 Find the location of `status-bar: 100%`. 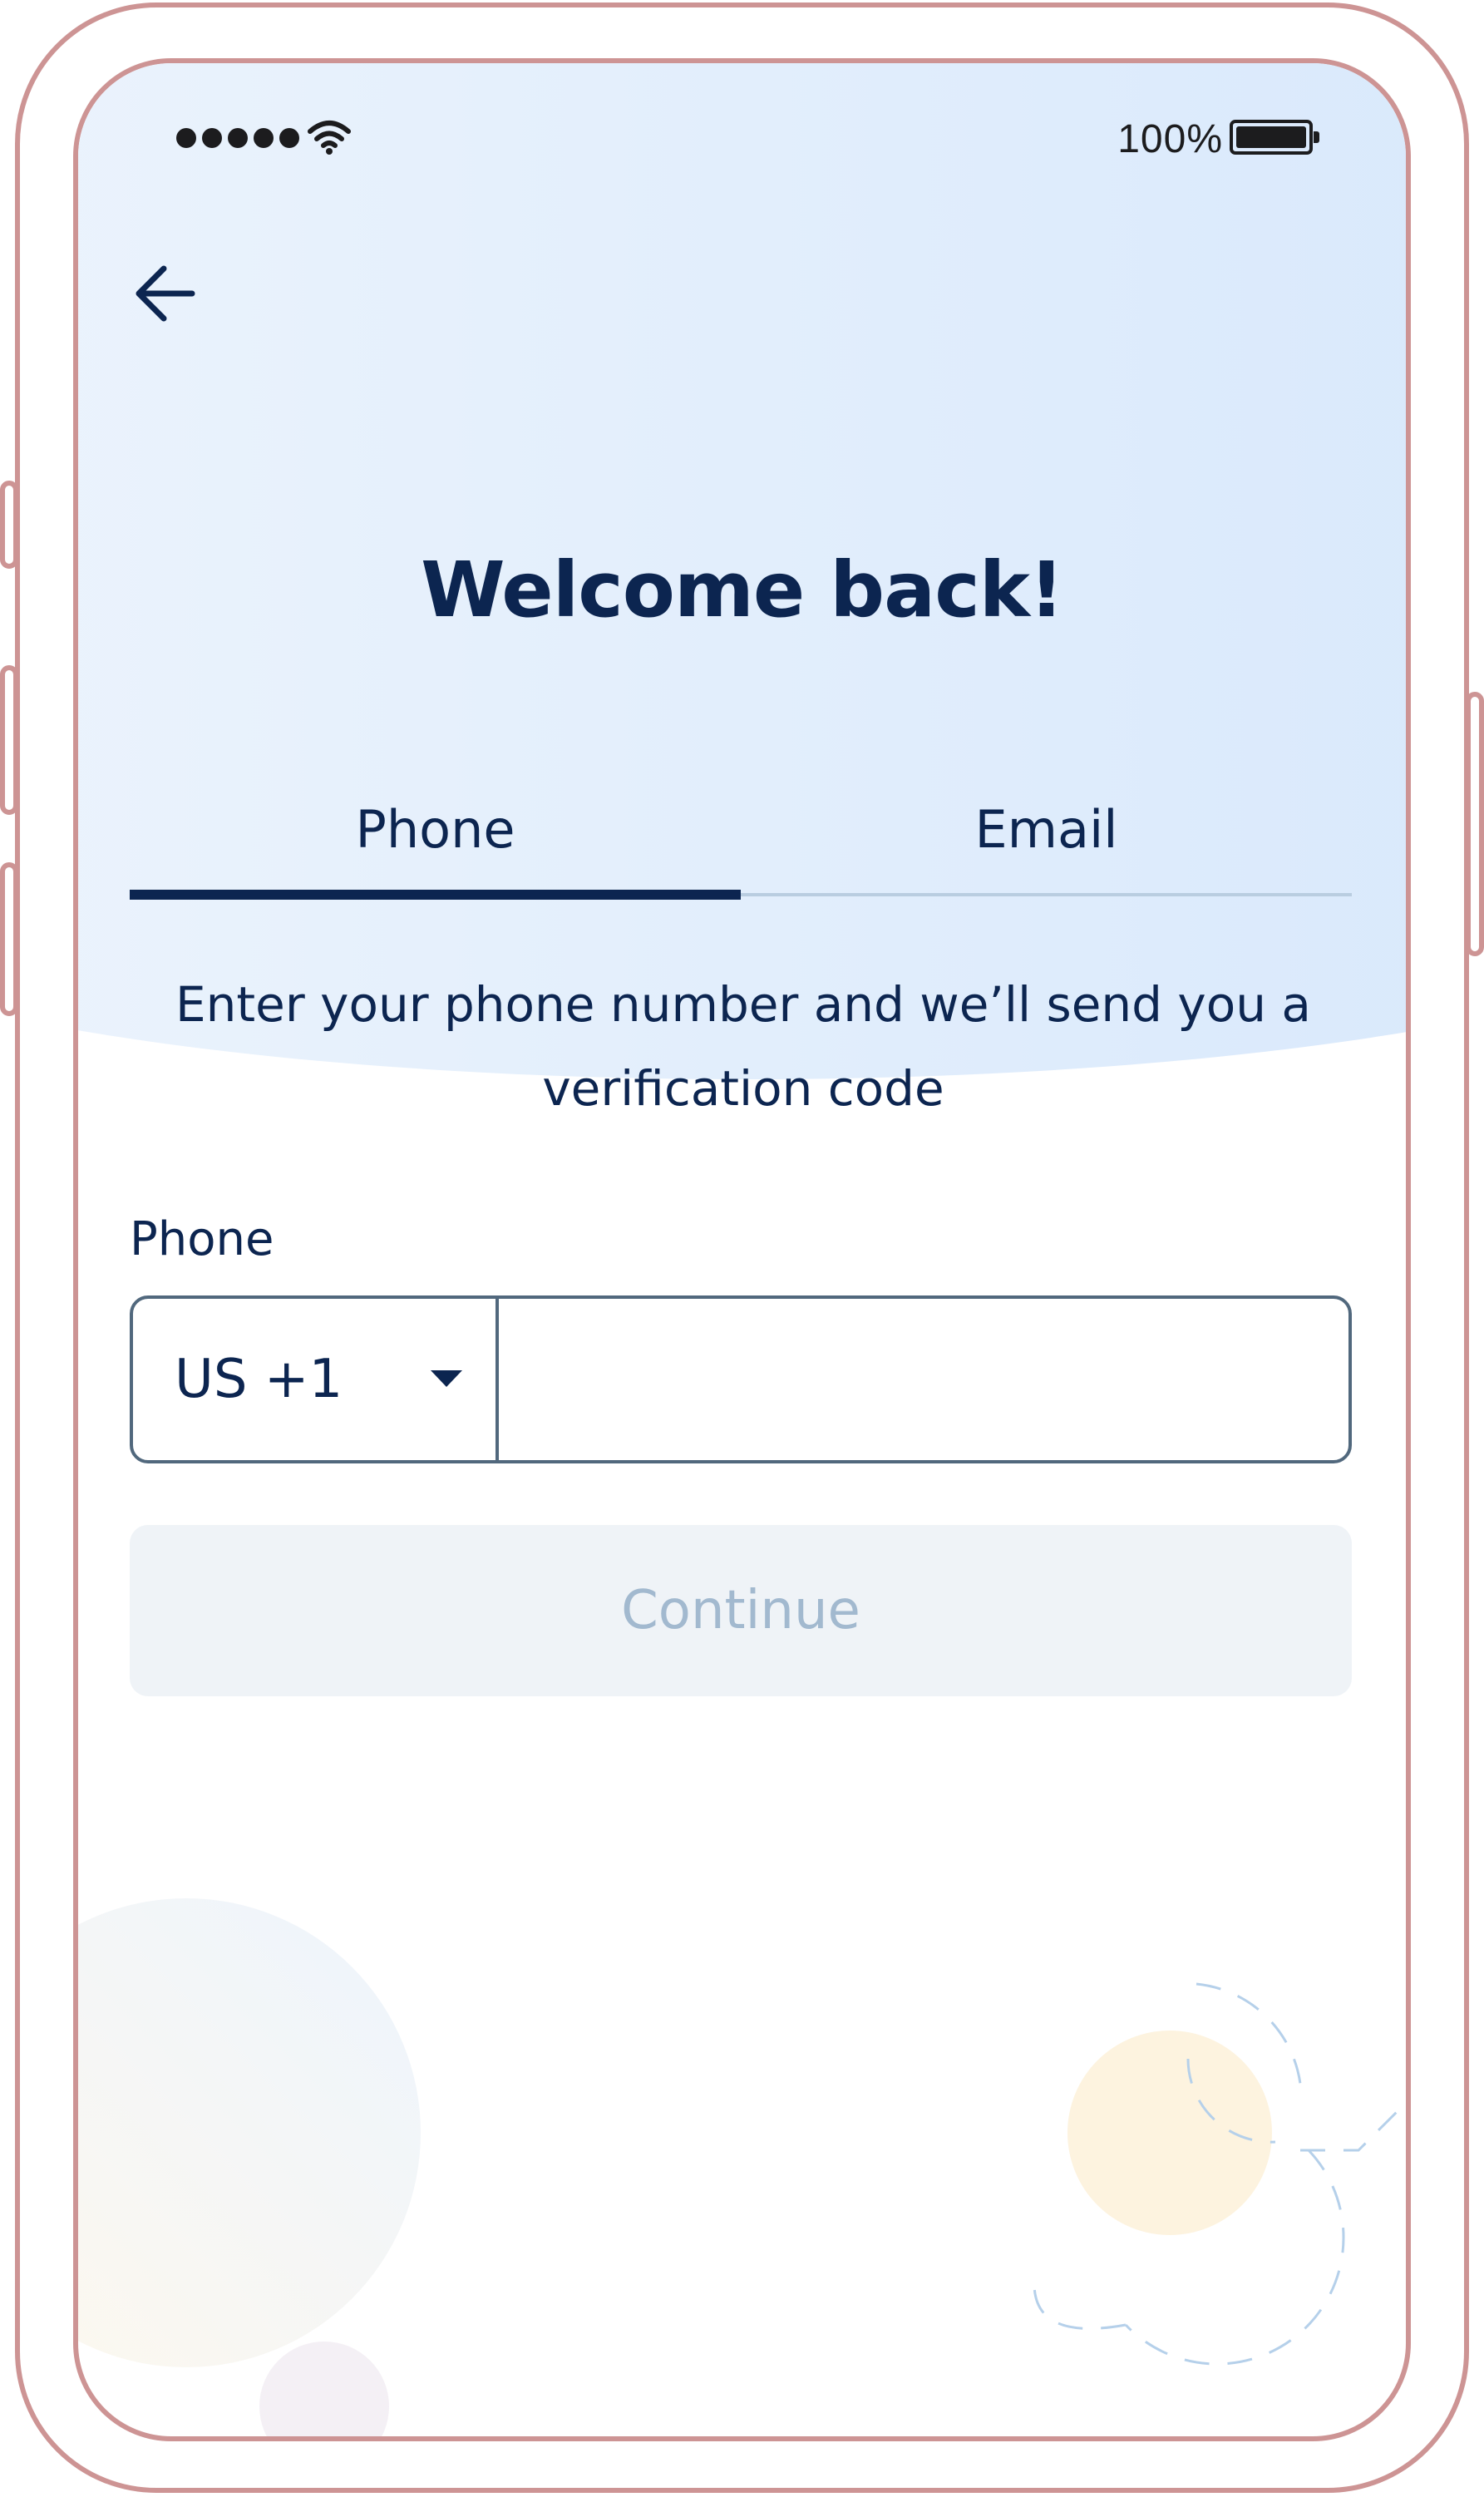

status-bar: 100% is located at coordinates (742, 117).